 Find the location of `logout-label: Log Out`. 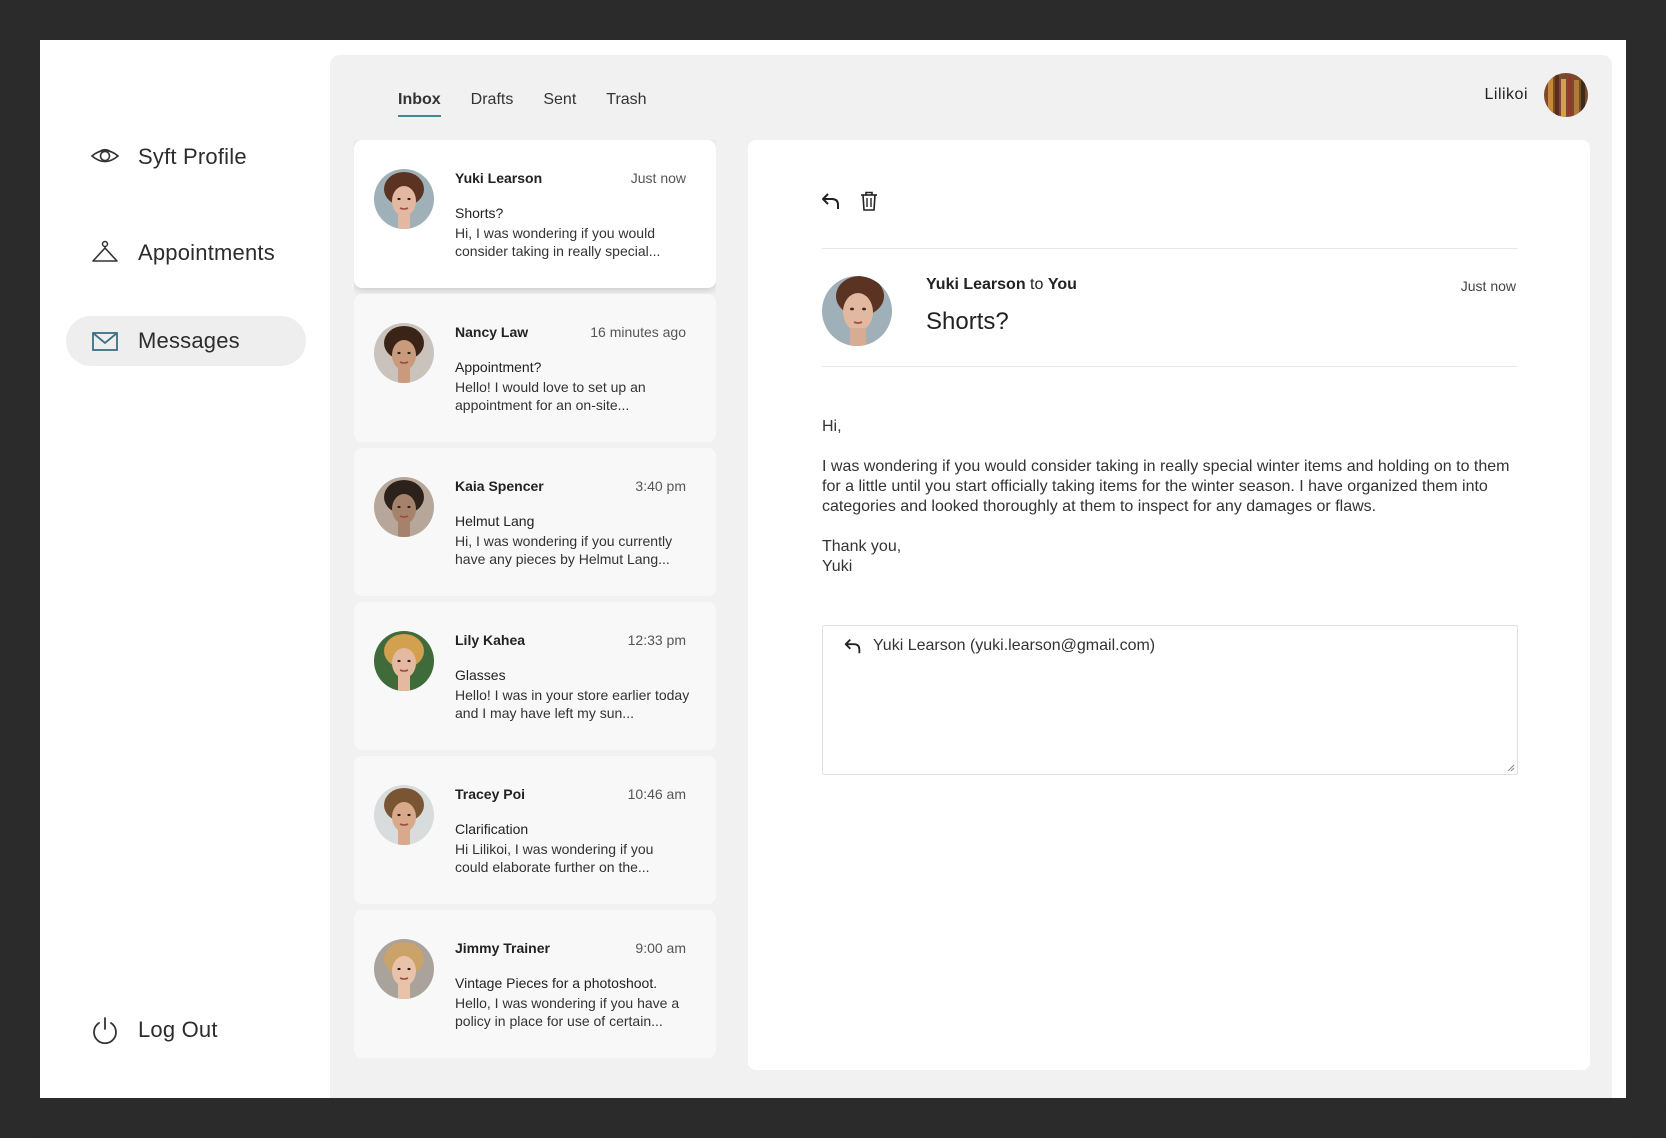

logout-label: Log Out is located at coordinates (178, 1029).